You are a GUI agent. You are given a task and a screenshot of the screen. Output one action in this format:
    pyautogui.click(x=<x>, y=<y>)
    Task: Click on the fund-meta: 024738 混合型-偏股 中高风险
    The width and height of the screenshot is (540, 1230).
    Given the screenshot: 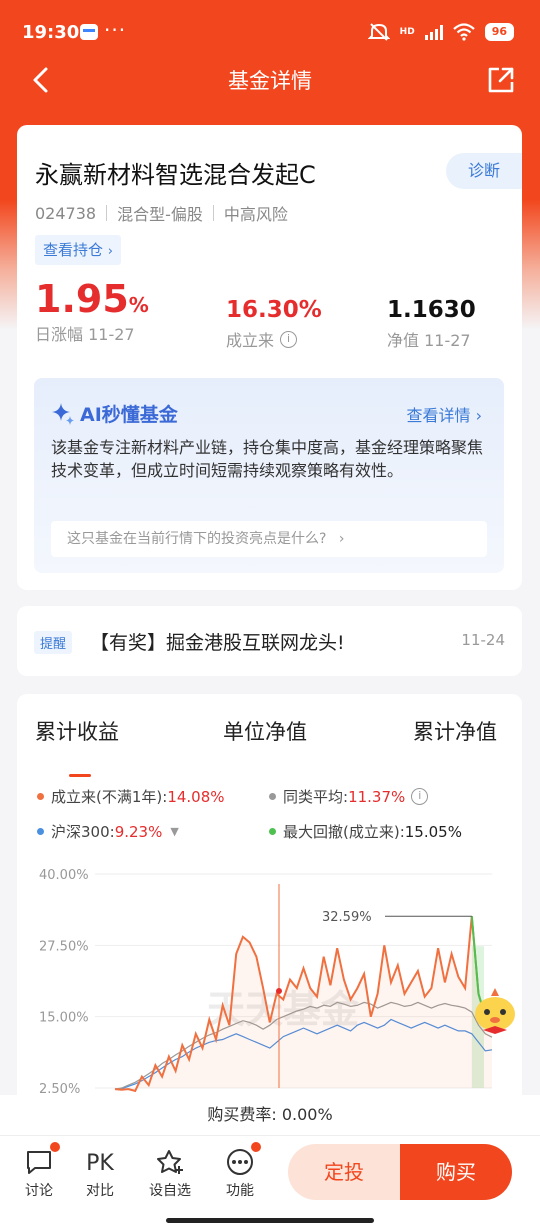 What is the action you would take?
    pyautogui.click(x=161, y=213)
    